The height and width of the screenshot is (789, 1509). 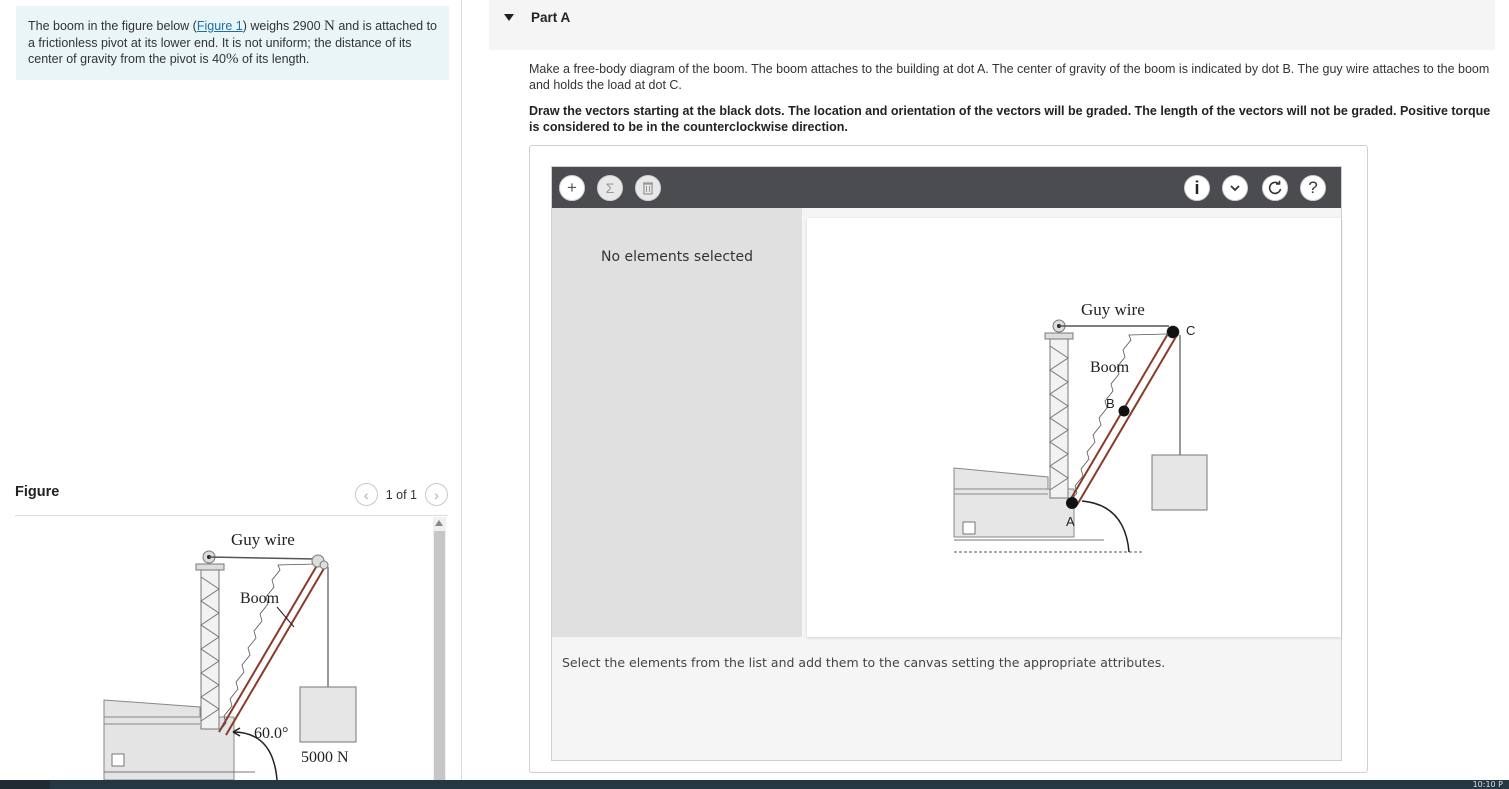 I want to click on canvas-label-b: B, so click(x=1110, y=403).